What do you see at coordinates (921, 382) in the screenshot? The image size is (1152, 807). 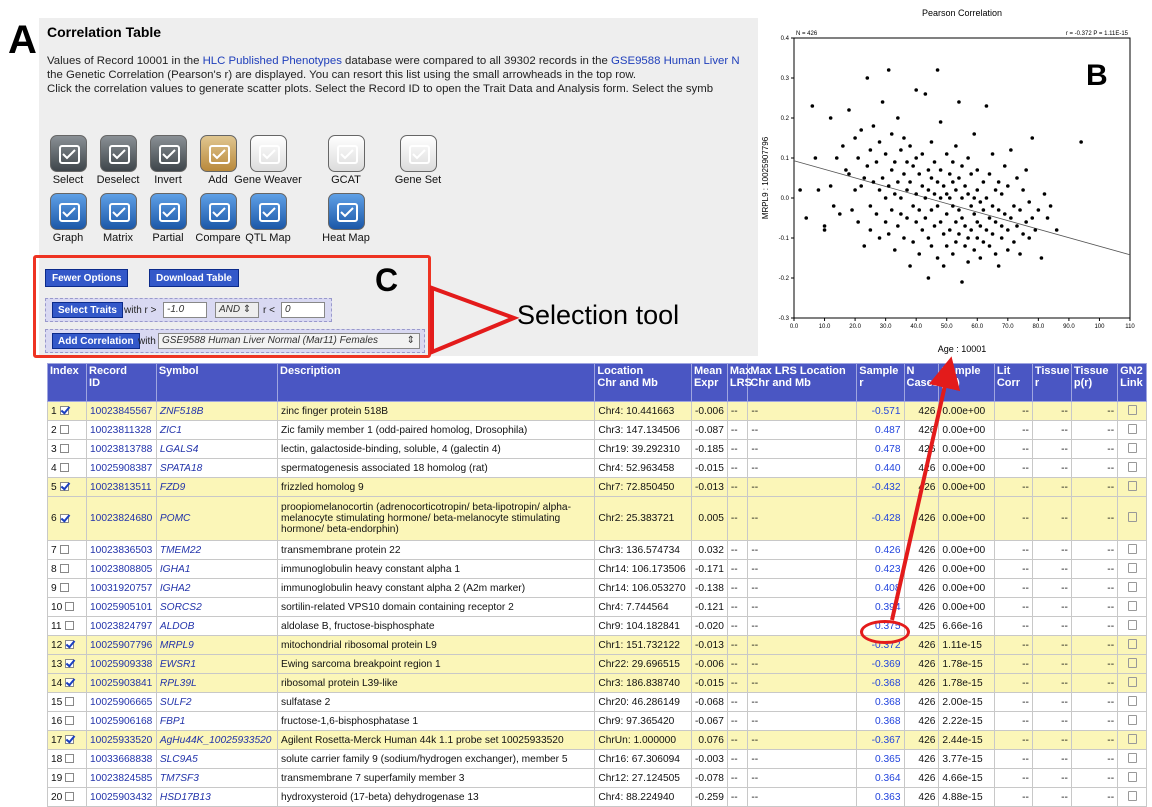 I see `column-header: N Cases` at bounding box center [921, 382].